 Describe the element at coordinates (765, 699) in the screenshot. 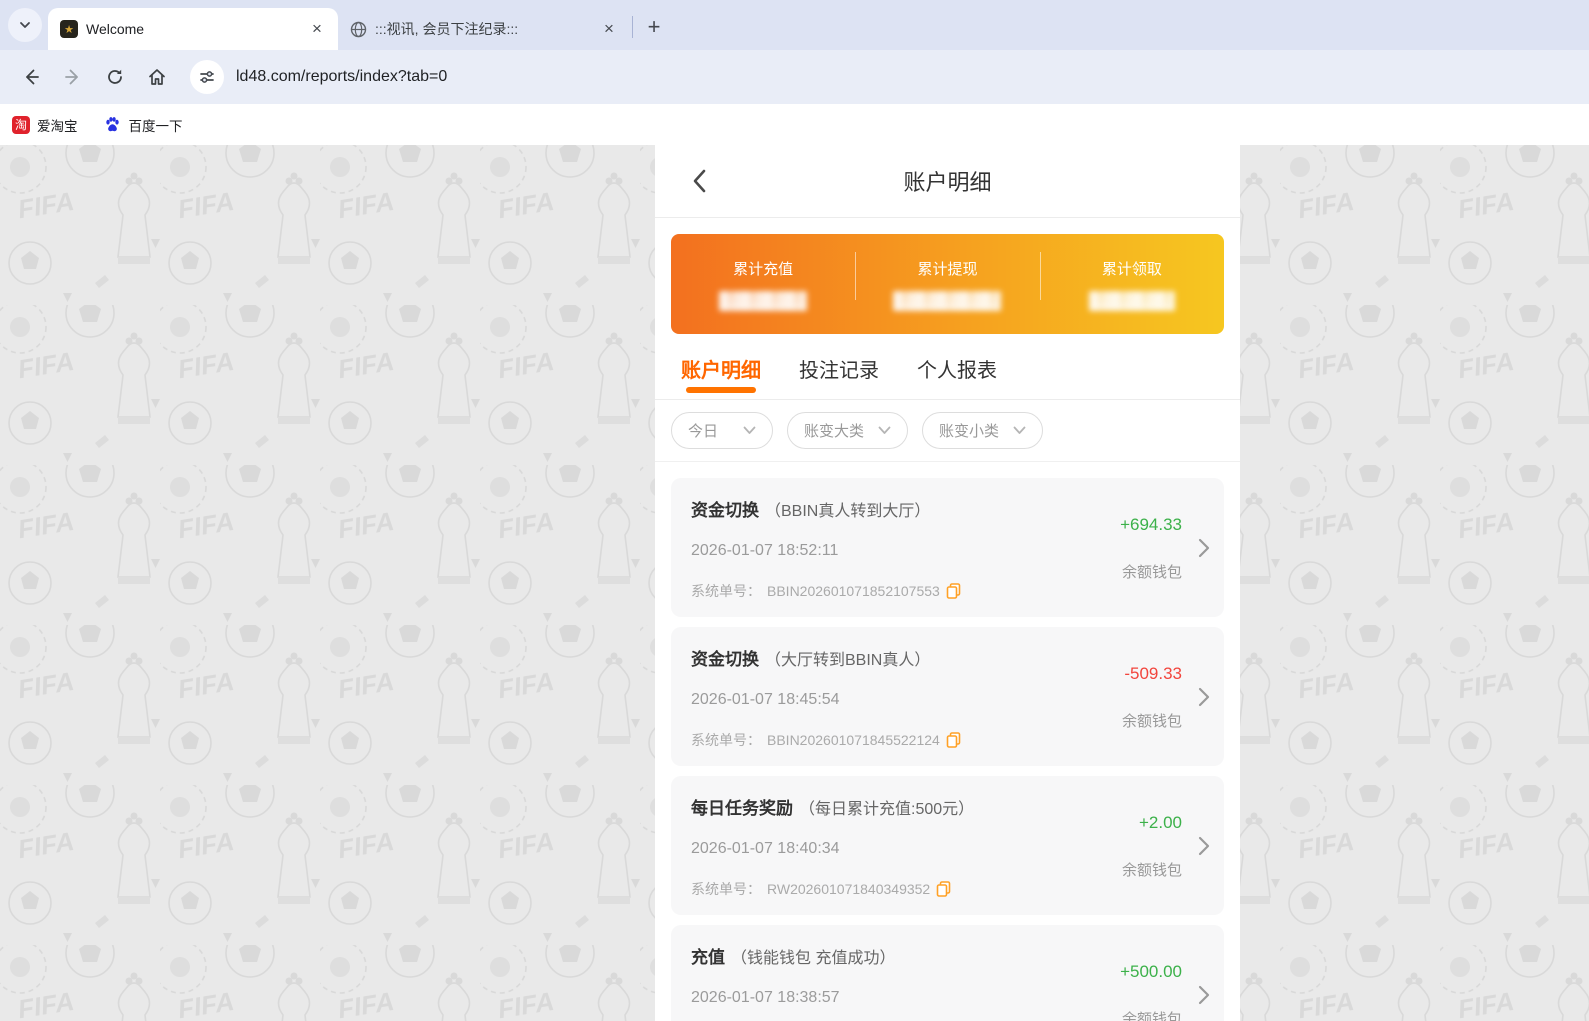

I see `transaction-datetime: 2026-01-07 18:45:54` at that location.